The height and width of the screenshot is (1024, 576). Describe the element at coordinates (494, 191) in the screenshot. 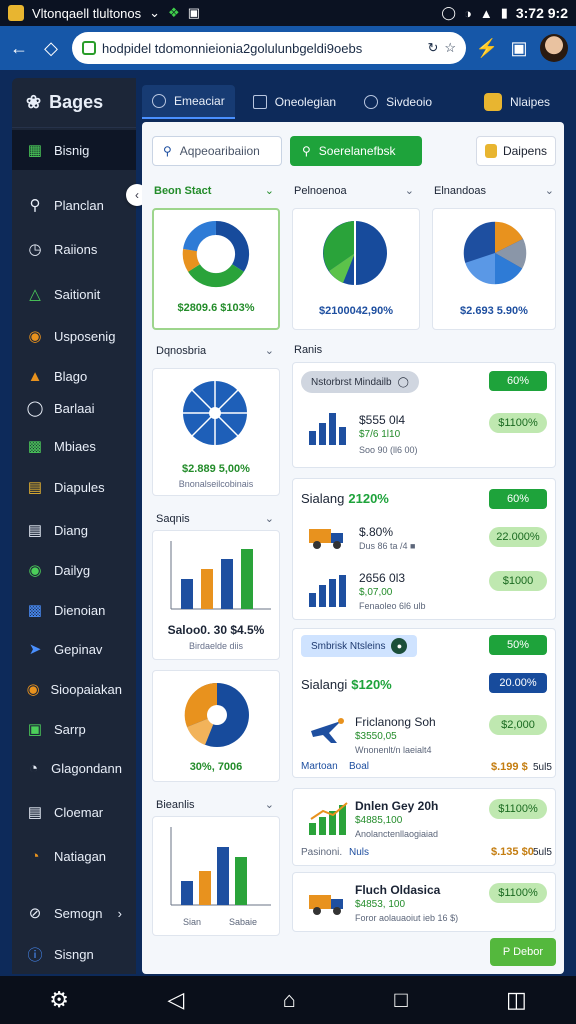

I see `column-header: Elnandoas ⌄` at that location.